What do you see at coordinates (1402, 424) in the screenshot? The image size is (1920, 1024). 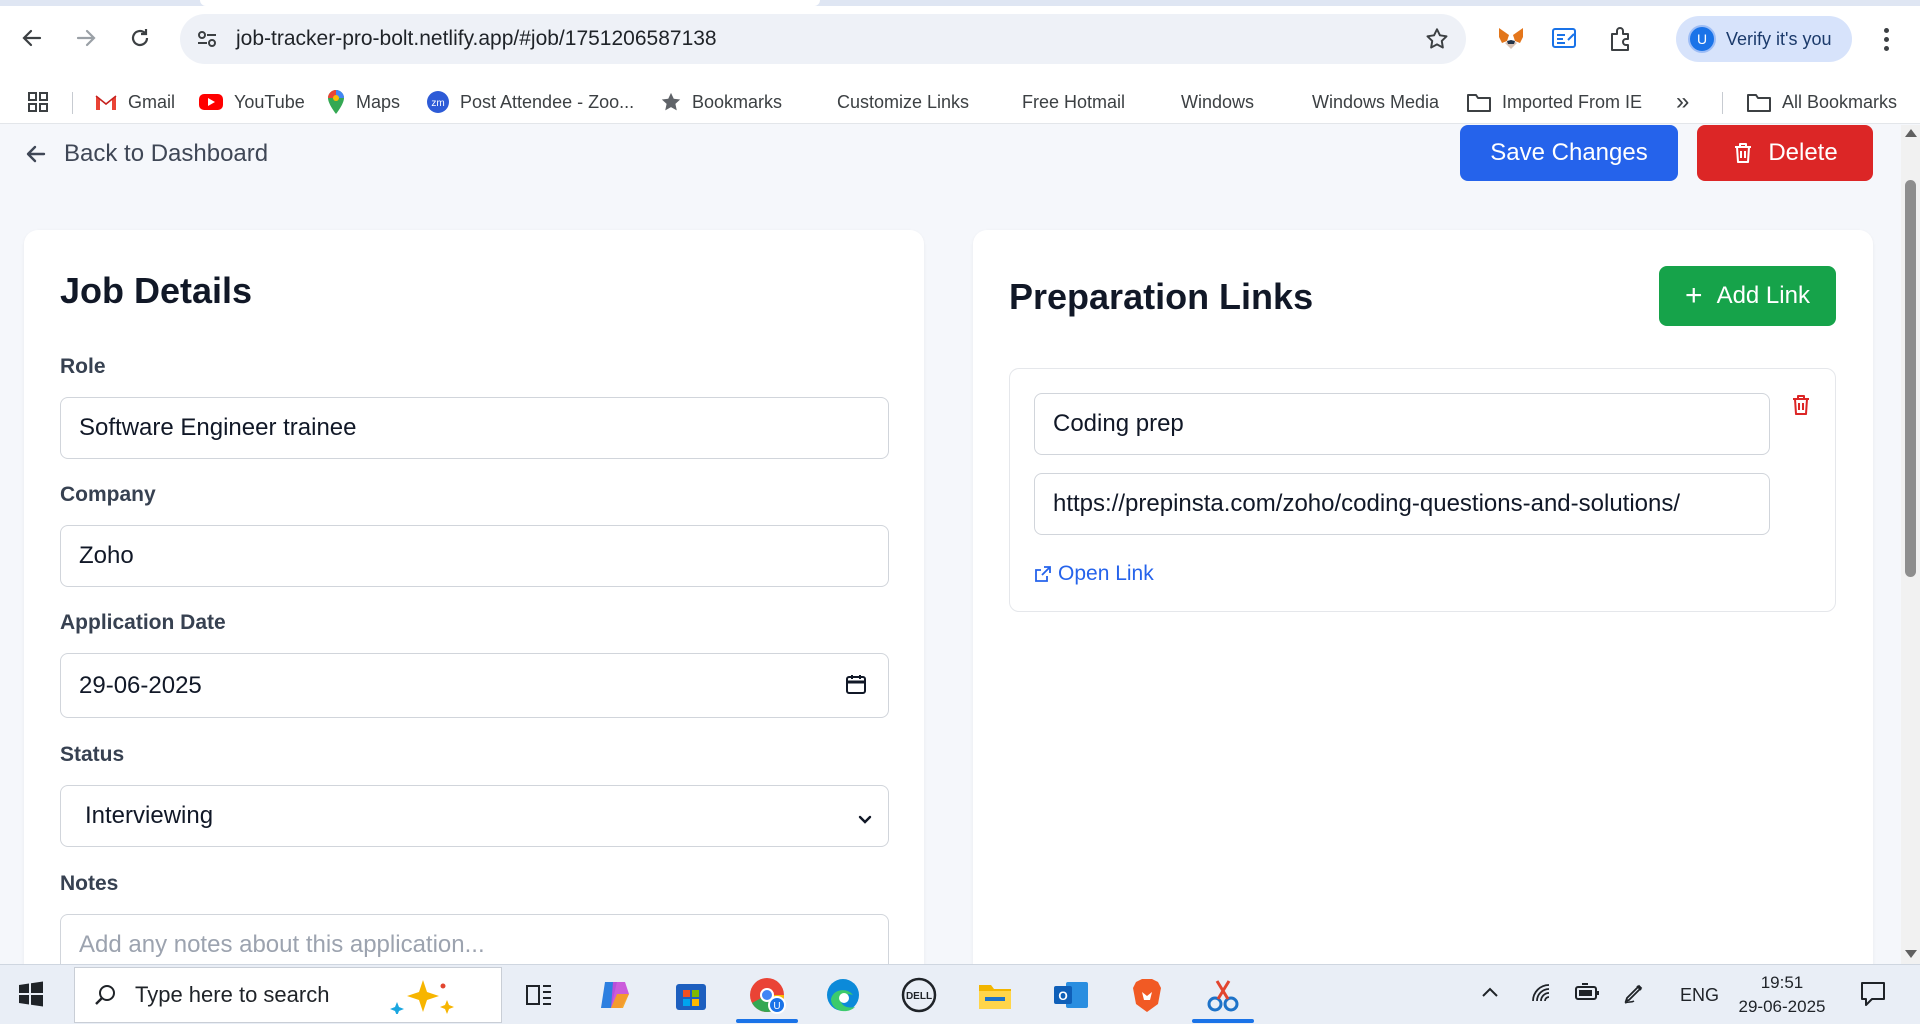 I see `link-name-input: Coding prep` at bounding box center [1402, 424].